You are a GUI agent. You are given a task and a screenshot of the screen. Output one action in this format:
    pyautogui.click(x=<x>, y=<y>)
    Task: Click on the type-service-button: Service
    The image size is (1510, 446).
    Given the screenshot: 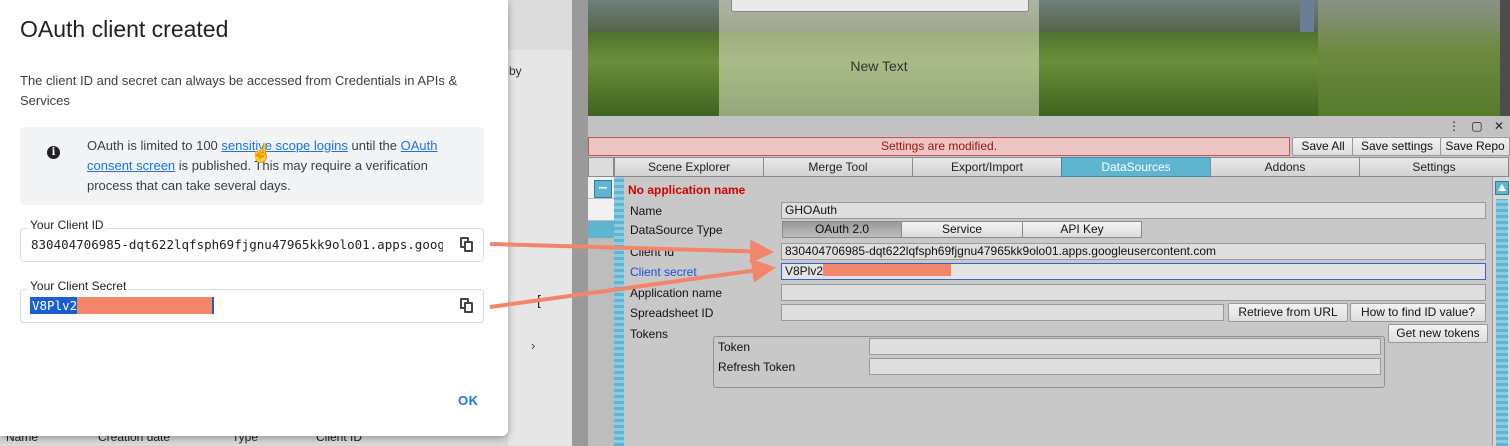 What is the action you would take?
    pyautogui.click(x=962, y=229)
    